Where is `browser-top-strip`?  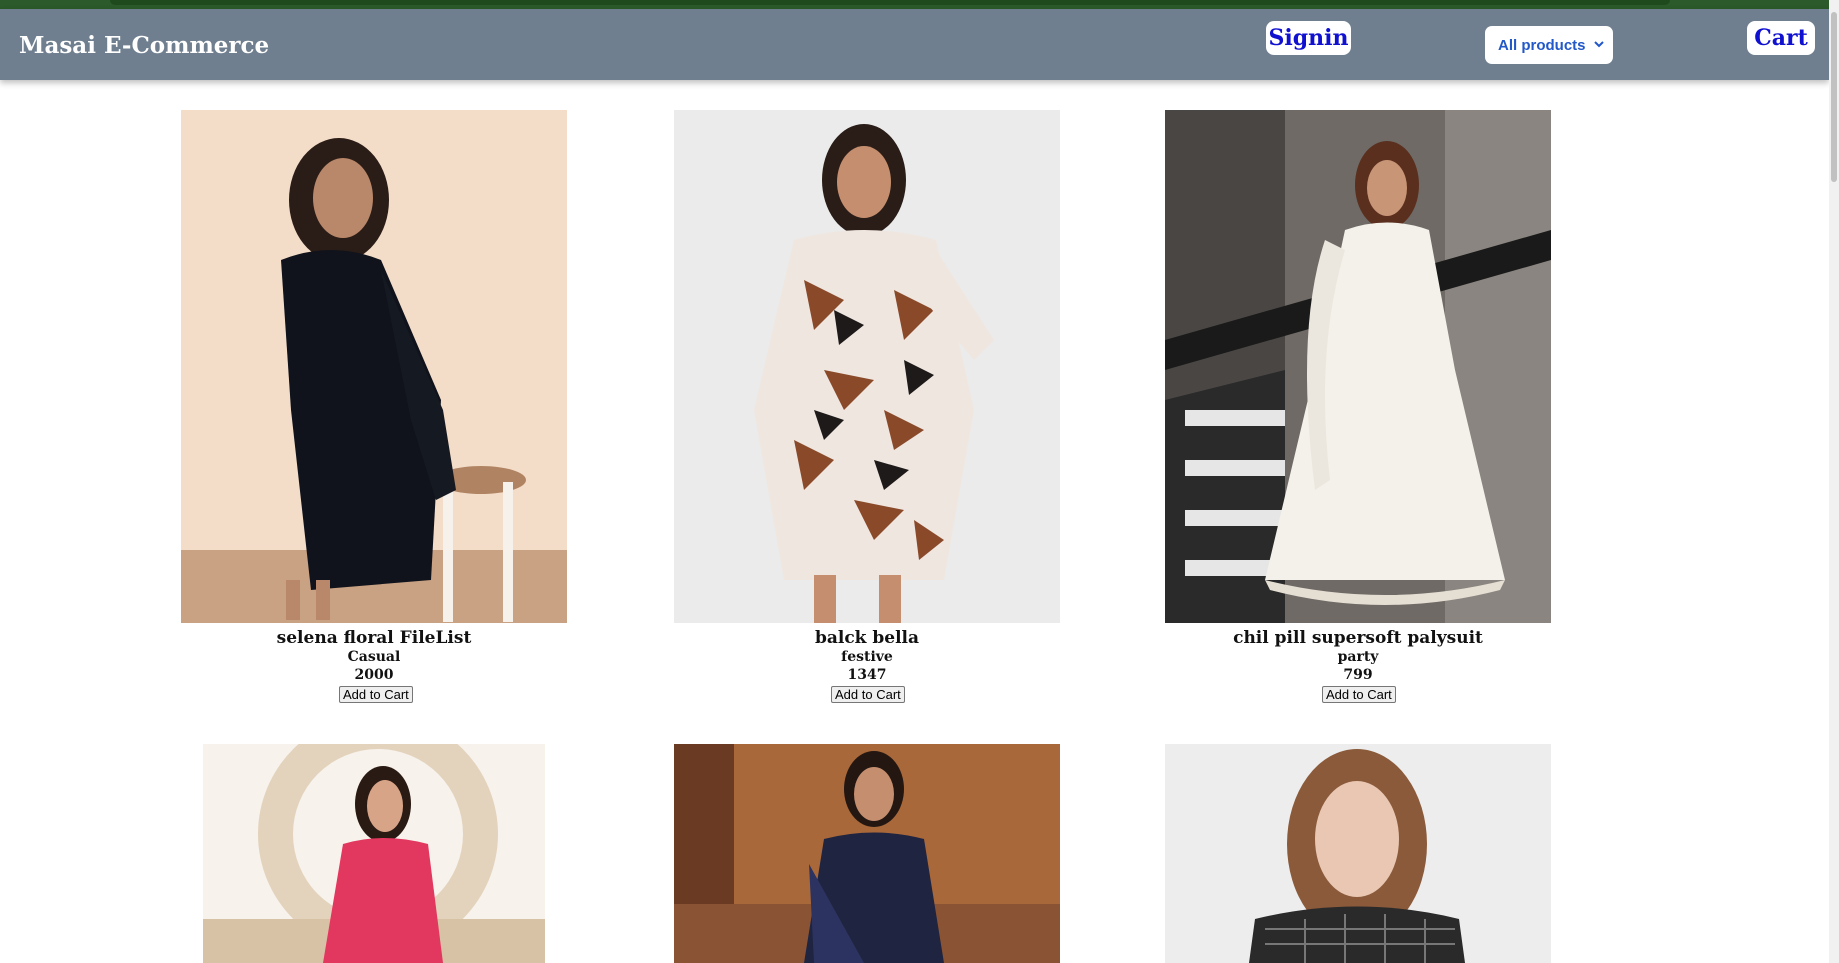 browser-top-strip is located at coordinates (919, 4).